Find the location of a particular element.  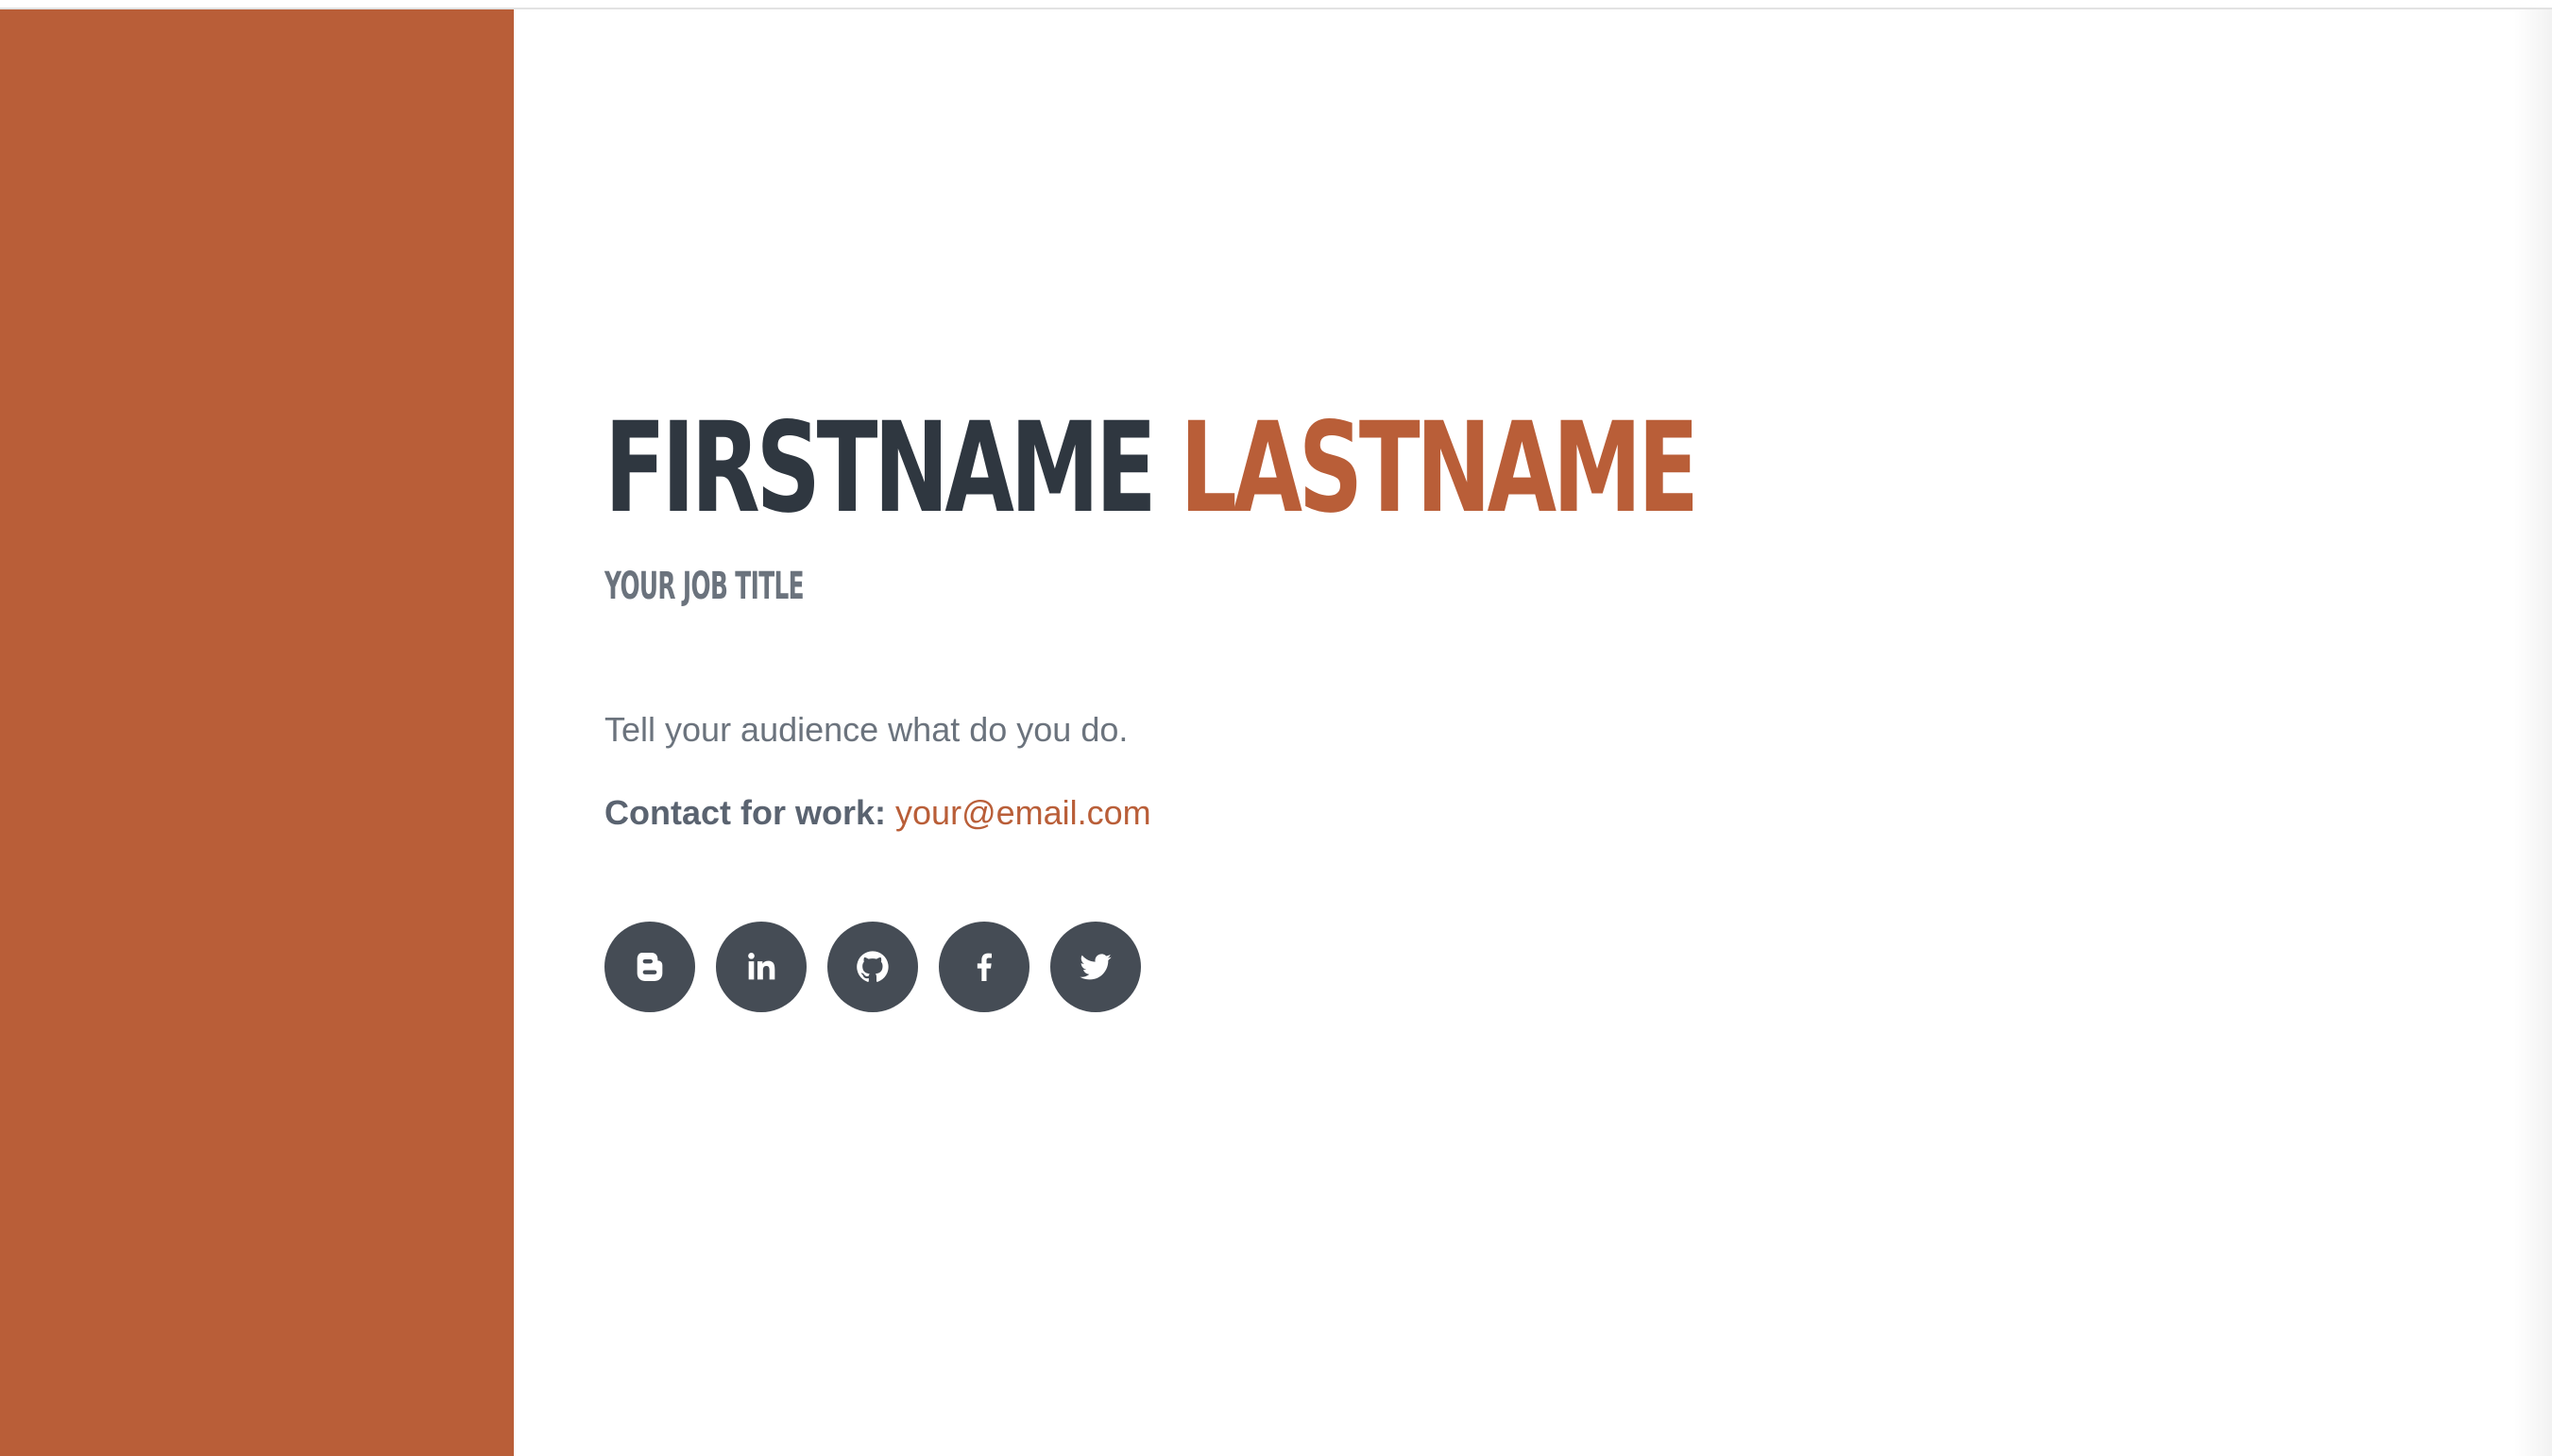

facebook-icon is located at coordinates (984, 967).